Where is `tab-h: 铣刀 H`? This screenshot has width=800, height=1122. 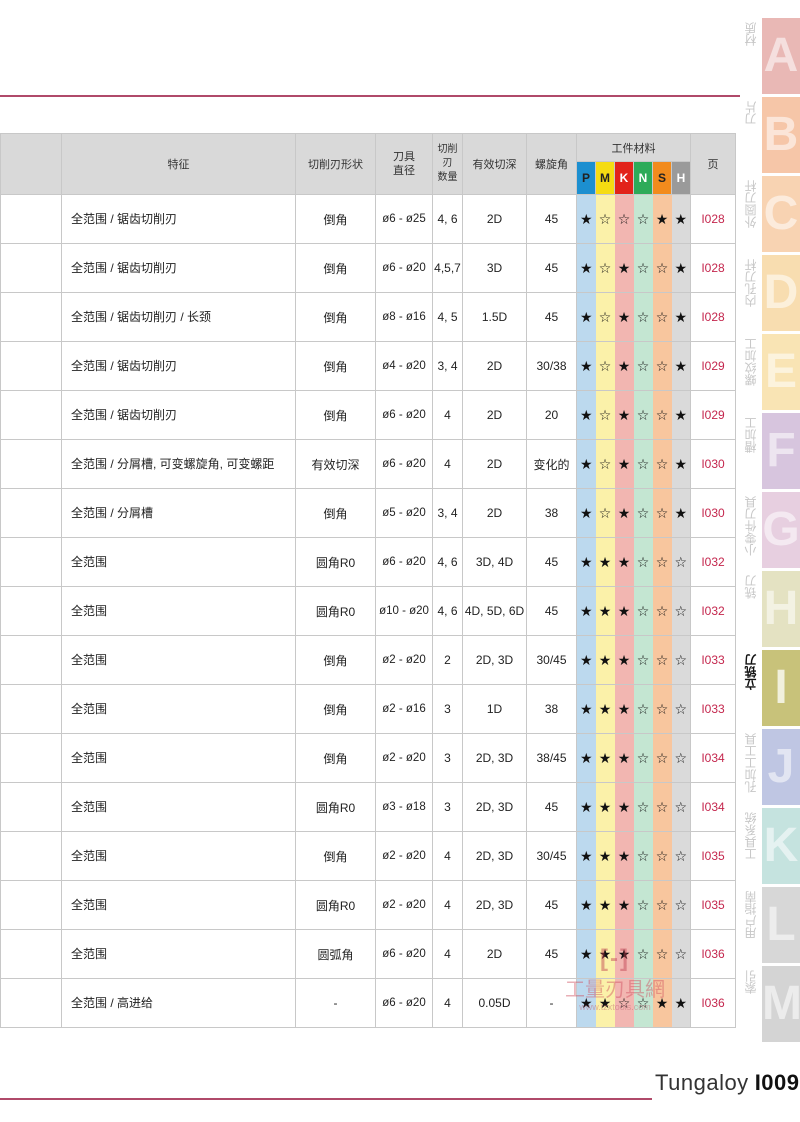 tab-h: 铣刀 H is located at coordinates (770, 609).